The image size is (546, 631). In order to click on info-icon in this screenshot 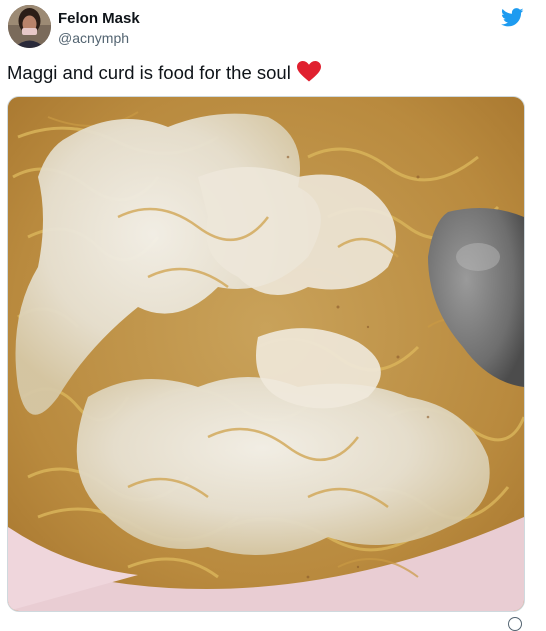, I will do `click(515, 624)`.